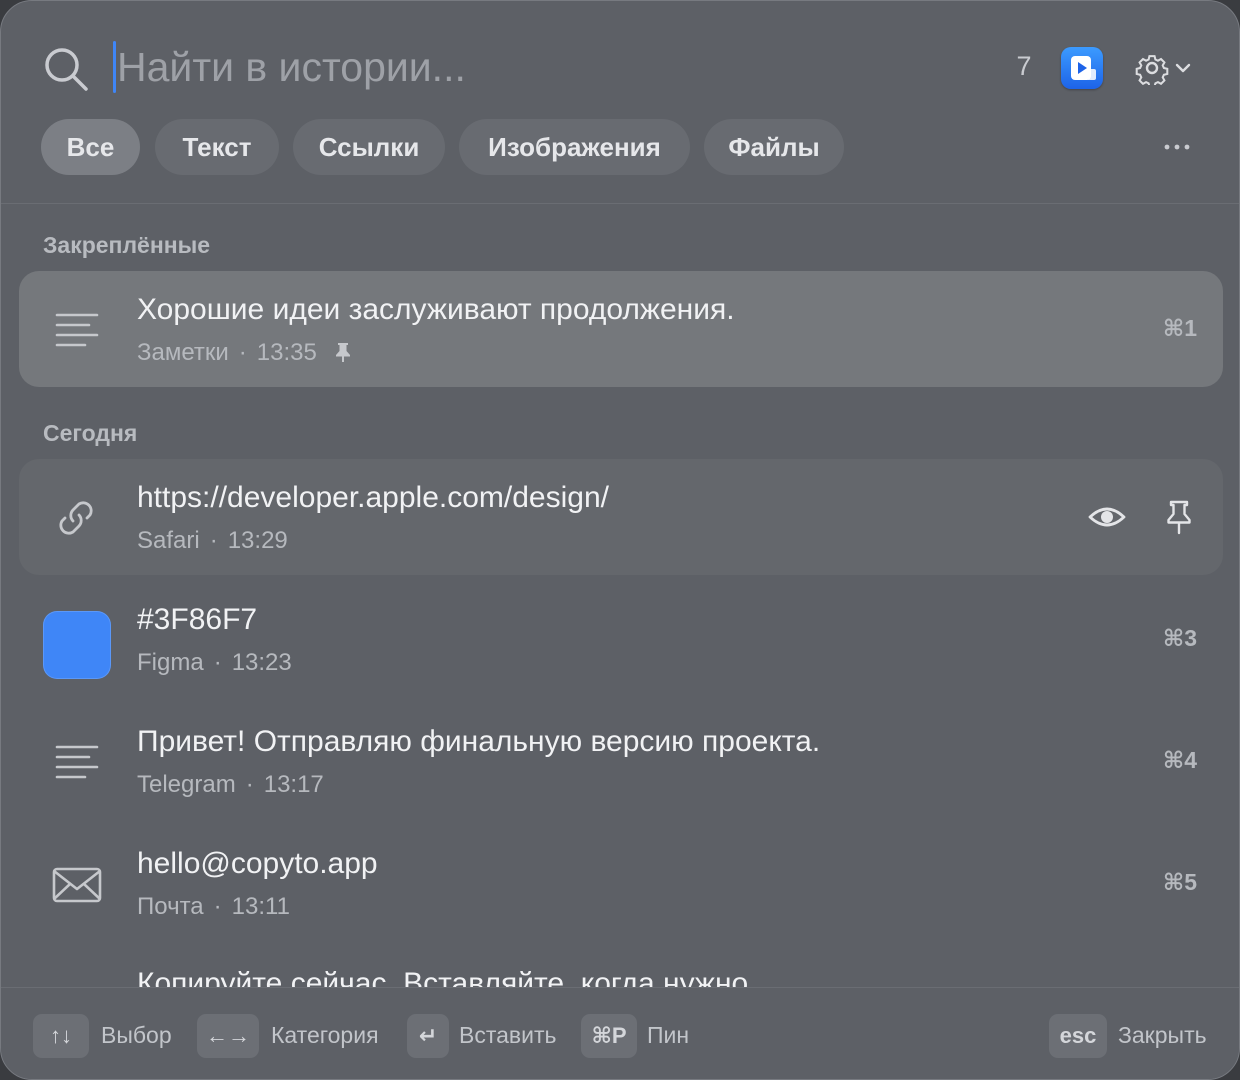 The image size is (1240, 1080). Describe the element at coordinates (342, 352) in the screenshot. I see `pin-icon` at that location.